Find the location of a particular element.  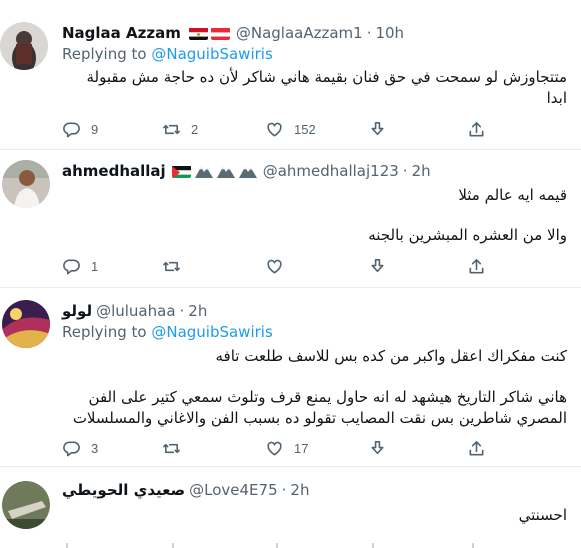

user-handle: @luluahaa is located at coordinates (135, 311).